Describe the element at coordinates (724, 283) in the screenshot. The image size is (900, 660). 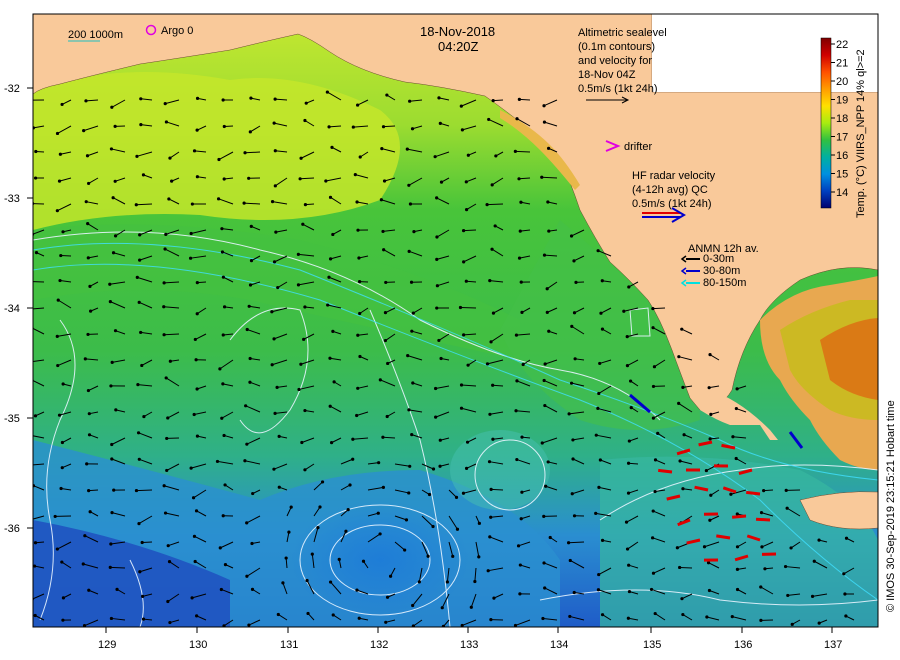
I see `anmn-legend-label: 80-150m` at that location.